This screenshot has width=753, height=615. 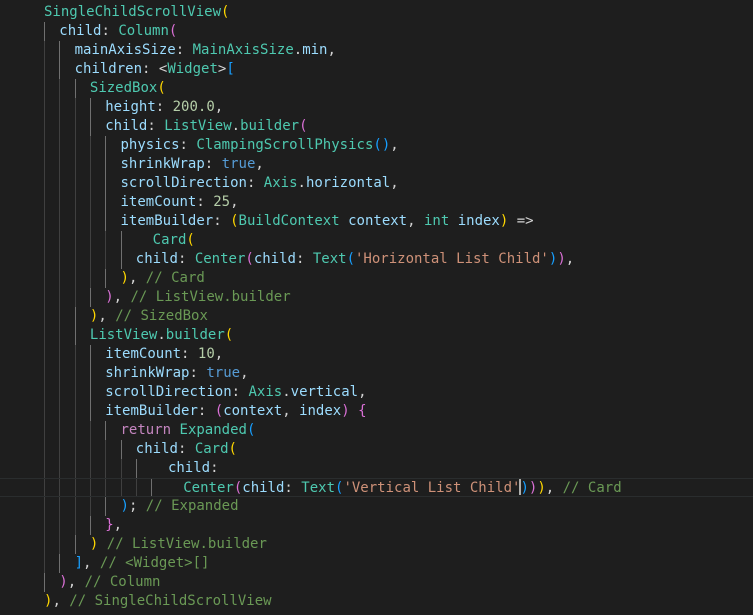 What do you see at coordinates (376, 563) in the screenshot?
I see `code-line: ], // <Widget>[]` at bounding box center [376, 563].